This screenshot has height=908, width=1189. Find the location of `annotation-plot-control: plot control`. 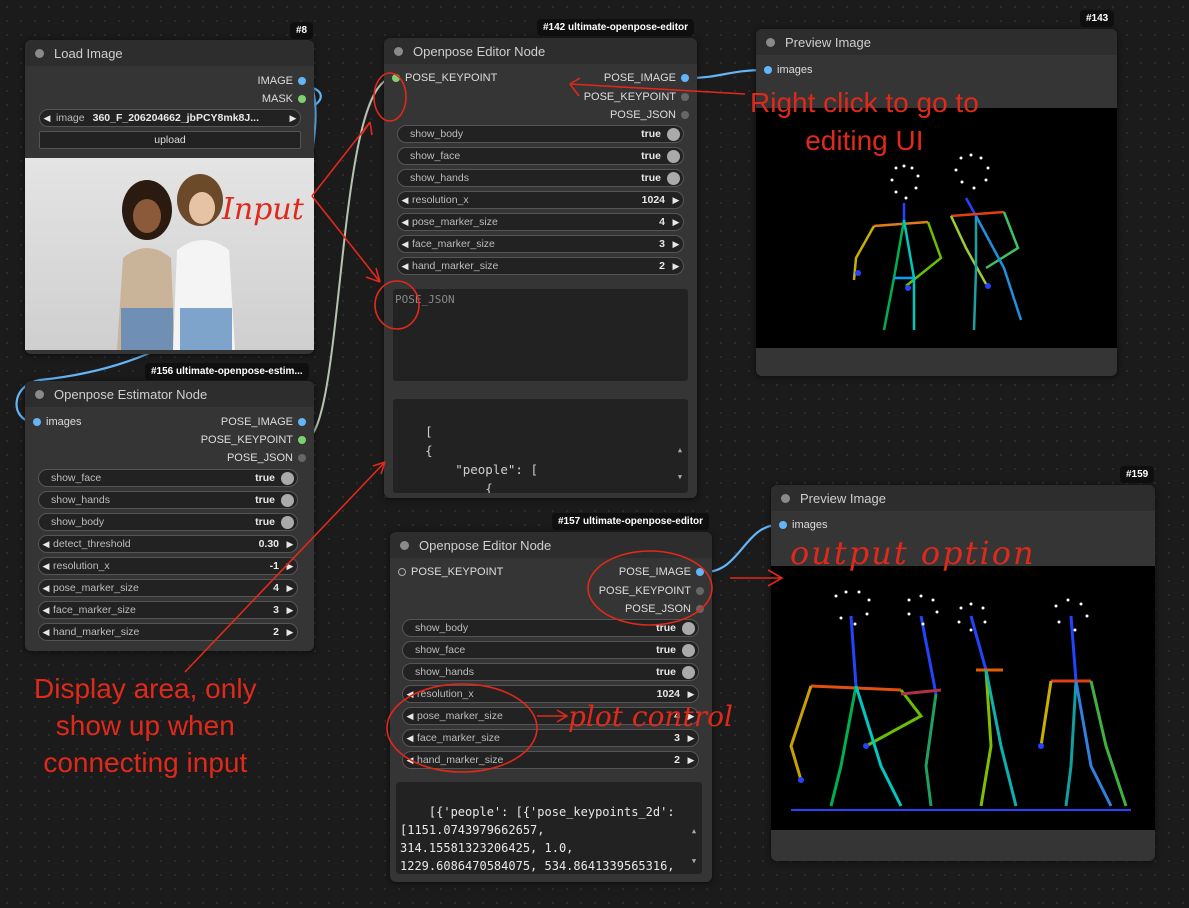

annotation-plot-control: plot control is located at coordinates (650, 716).